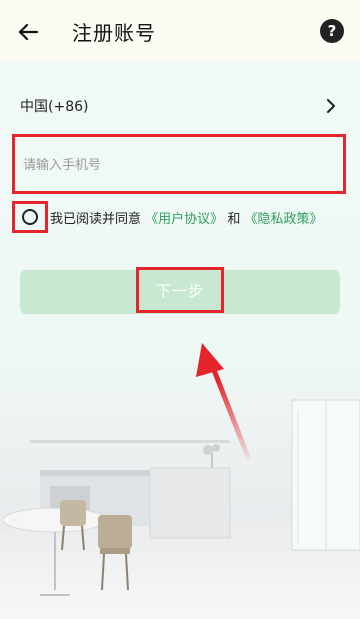 The image size is (360, 619). I want to click on user-agreement-link: 《用户协议》, so click(184, 219).